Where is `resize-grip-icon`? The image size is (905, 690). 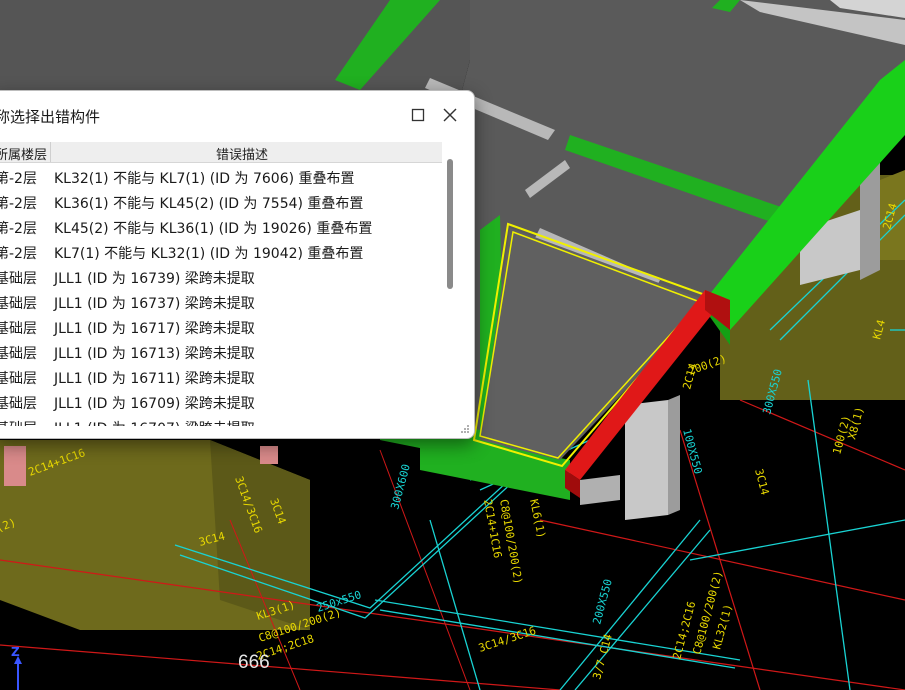
resize-grip-icon is located at coordinates (465, 429).